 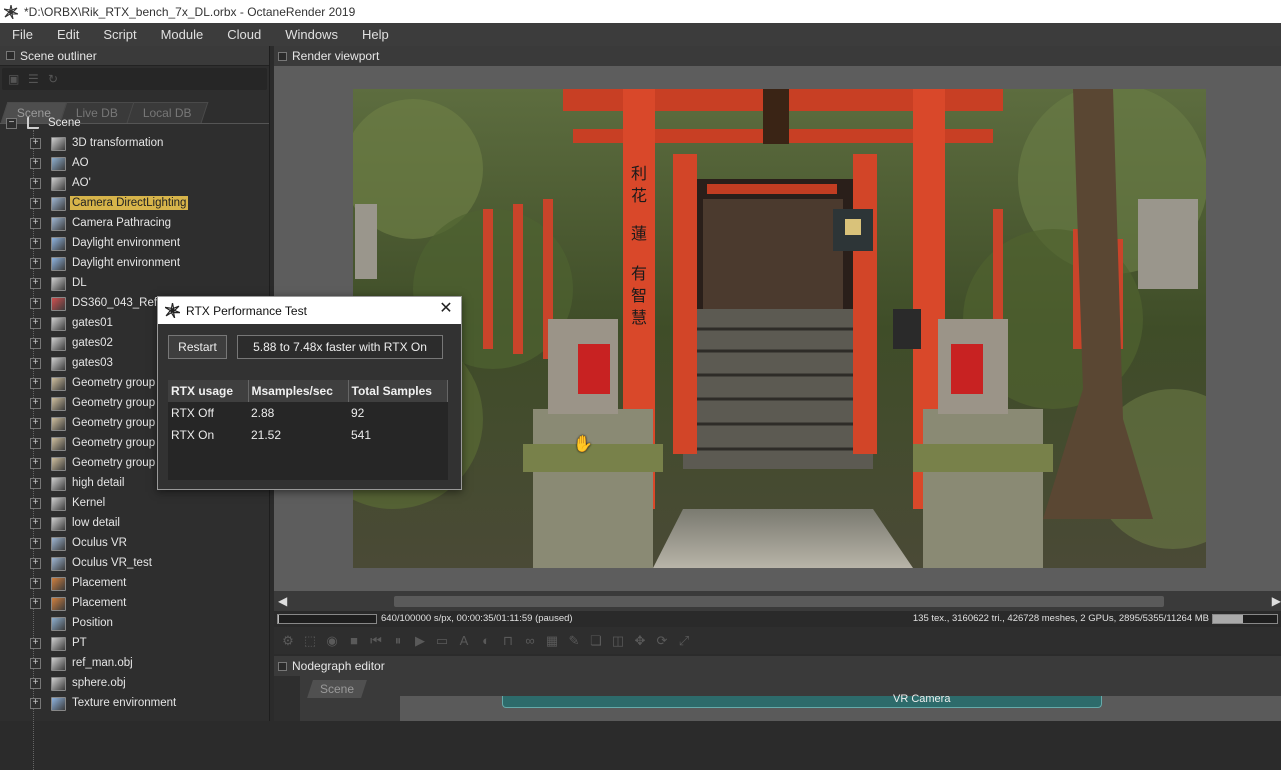 What do you see at coordinates (376, 641) in the screenshot?
I see `restart-icon: ⏮` at bounding box center [376, 641].